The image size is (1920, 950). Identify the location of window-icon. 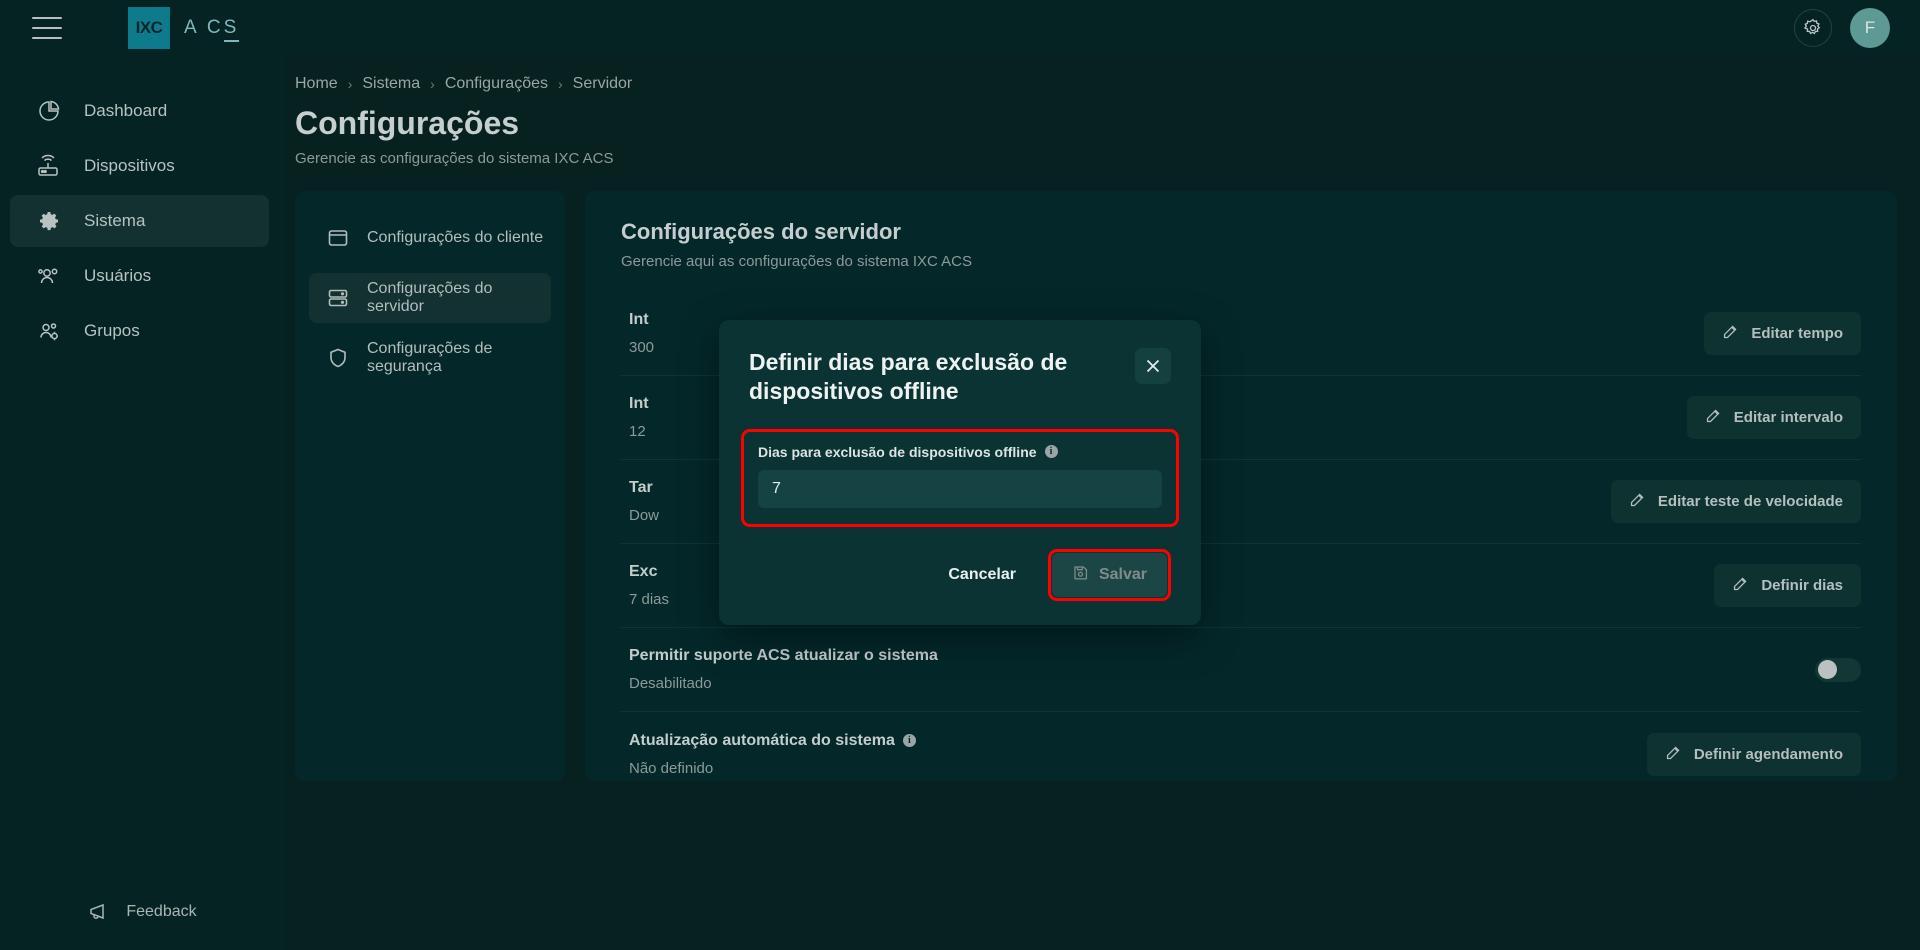
(338, 238).